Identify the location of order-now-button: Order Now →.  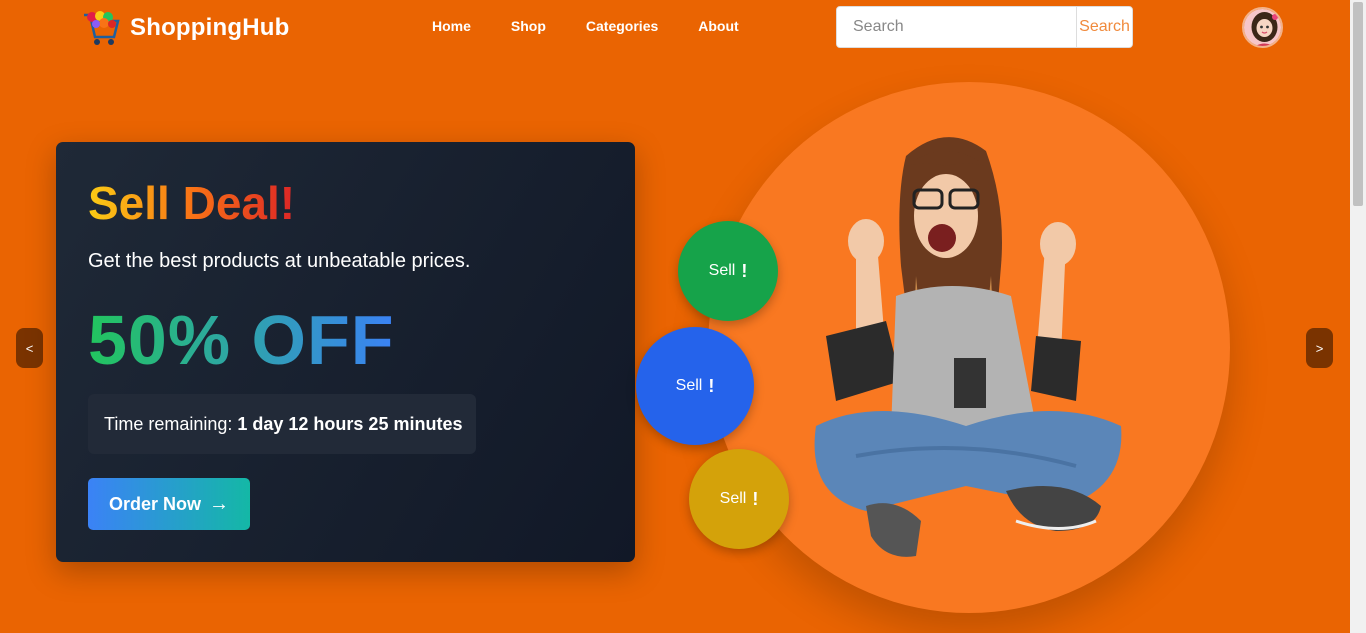
(169, 504).